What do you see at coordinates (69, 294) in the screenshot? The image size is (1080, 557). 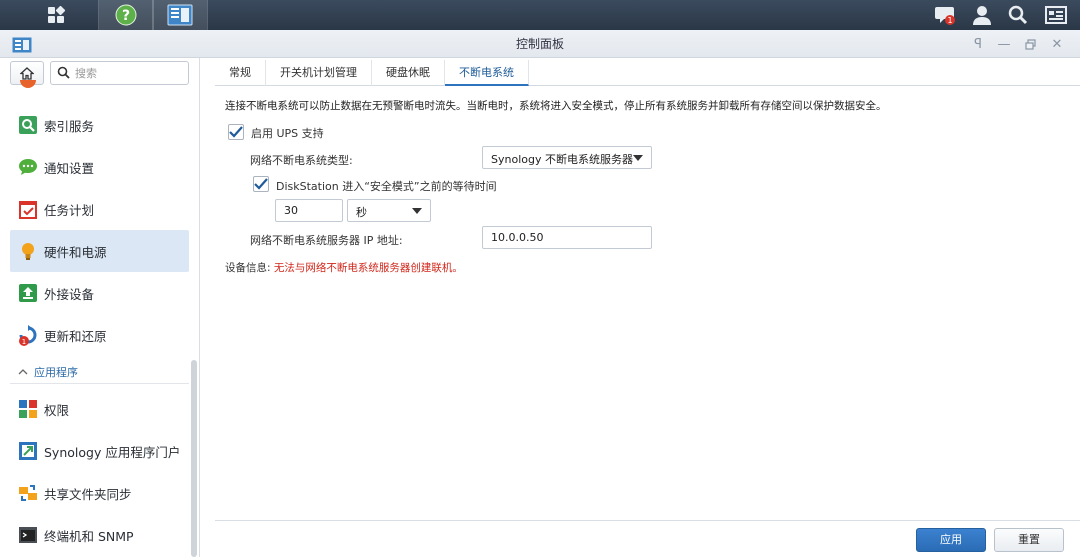 I see `sidebar-item-label: 外接设备` at bounding box center [69, 294].